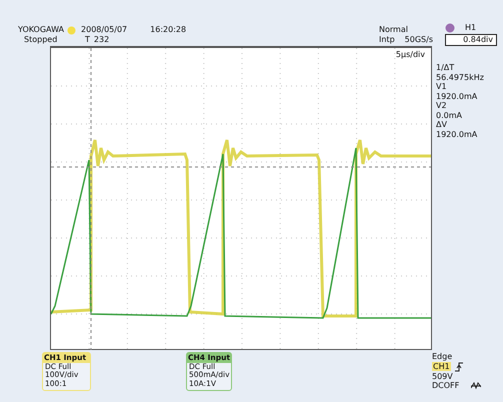 The image size is (503, 402). Describe the element at coordinates (446, 67) in the screenshot. I see `measurement-value: 1/ΔT` at that location.